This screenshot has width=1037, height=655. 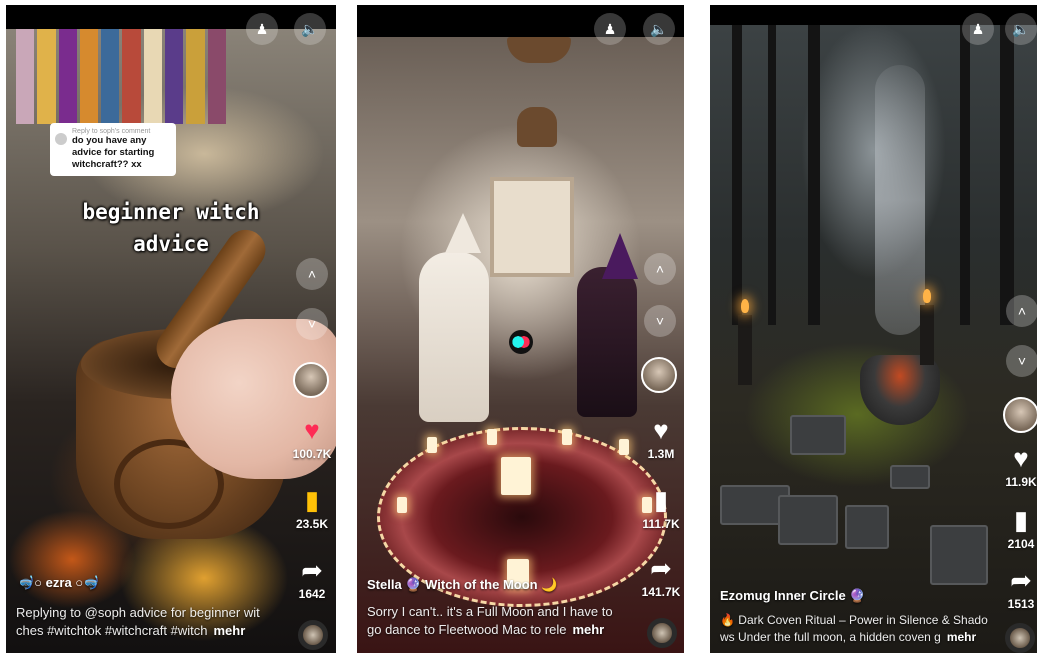 I want to click on save-button: ▮ 23.5K, so click(x=310, y=508).